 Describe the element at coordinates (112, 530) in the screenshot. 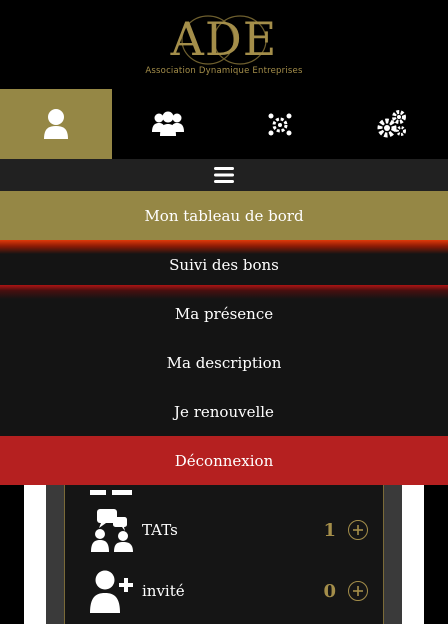

I see `chat-group-icon` at that location.